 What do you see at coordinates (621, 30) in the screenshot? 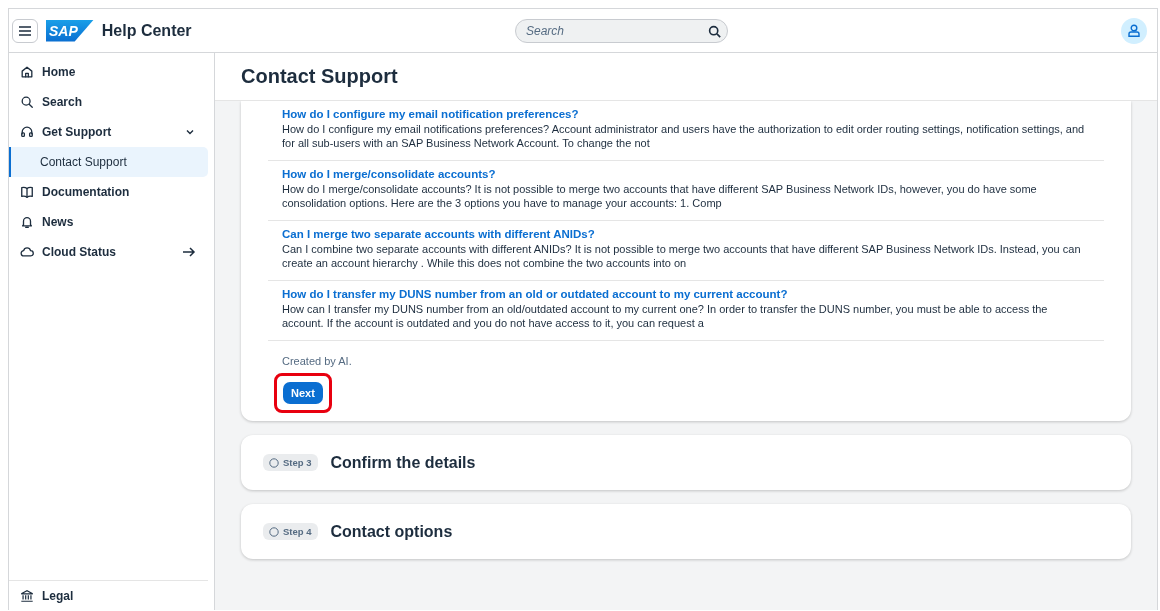
I see `search-field: Search` at bounding box center [621, 30].